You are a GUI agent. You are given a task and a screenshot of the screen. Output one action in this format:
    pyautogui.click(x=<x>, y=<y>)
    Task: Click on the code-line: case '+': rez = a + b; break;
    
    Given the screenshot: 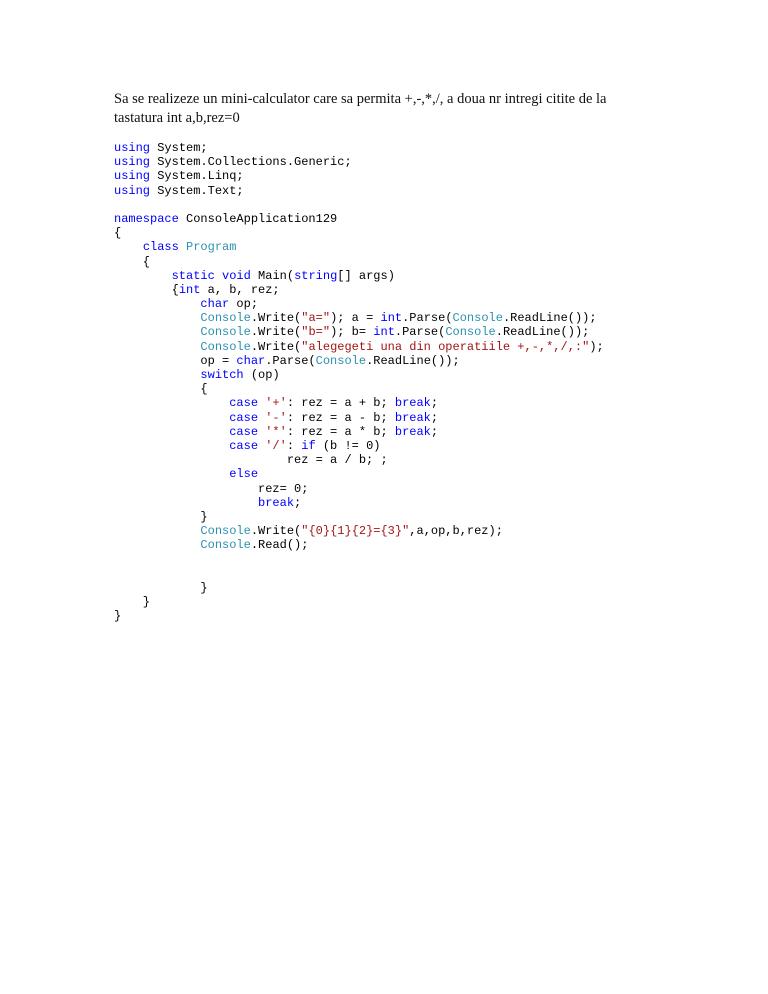 What is the action you would take?
    pyautogui.click(x=359, y=403)
    